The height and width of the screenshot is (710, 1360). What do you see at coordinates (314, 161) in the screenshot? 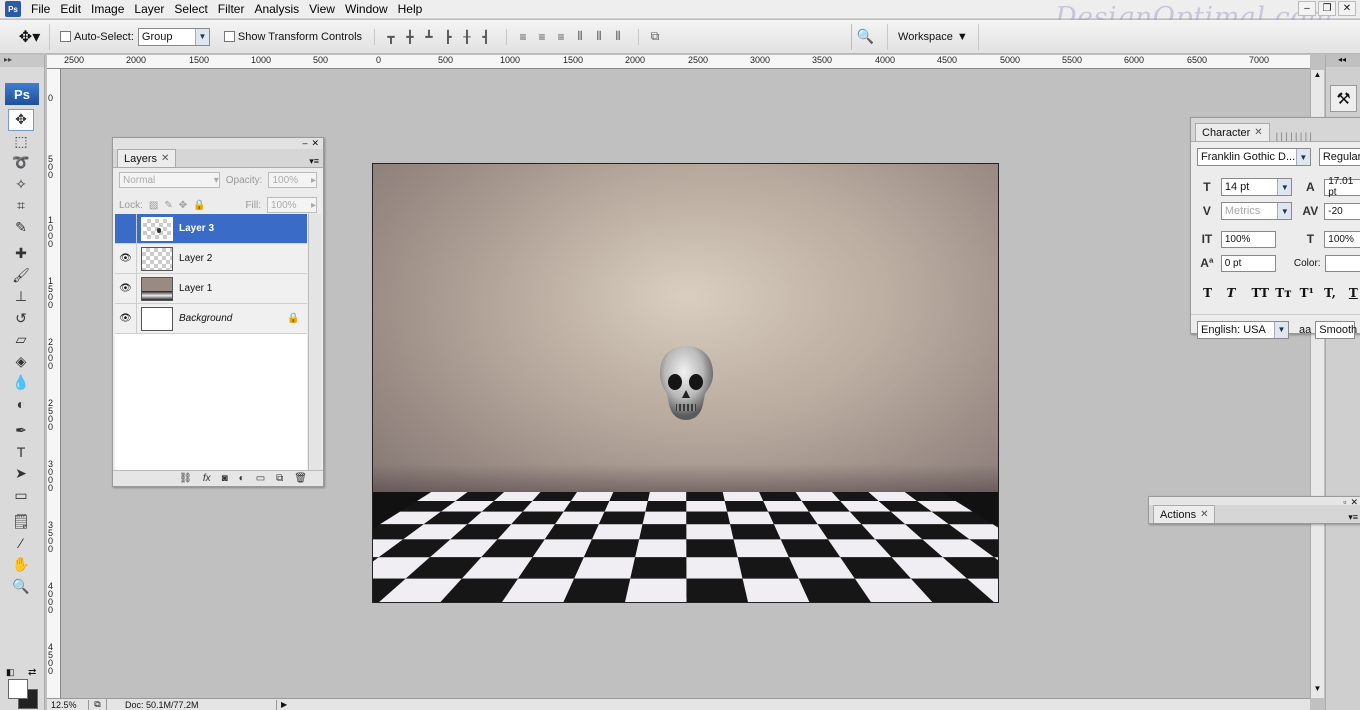
I see `panel-menu-icon: ▾≡` at bounding box center [314, 161].